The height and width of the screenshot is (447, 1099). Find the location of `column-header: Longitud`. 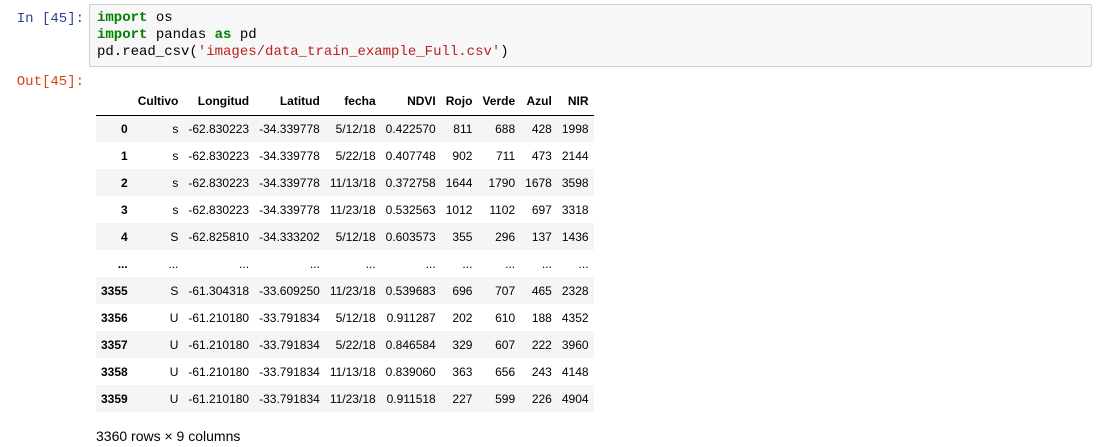

column-header: Longitud is located at coordinates (219, 102).